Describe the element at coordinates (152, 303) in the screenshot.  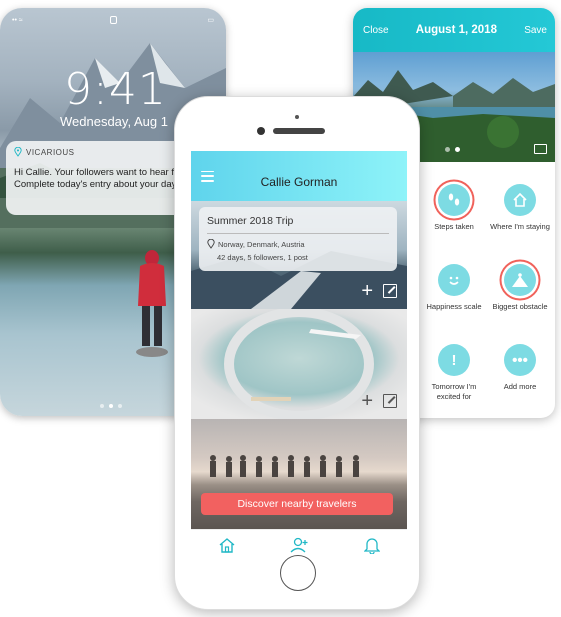
I see `hiker-figure` at that location.